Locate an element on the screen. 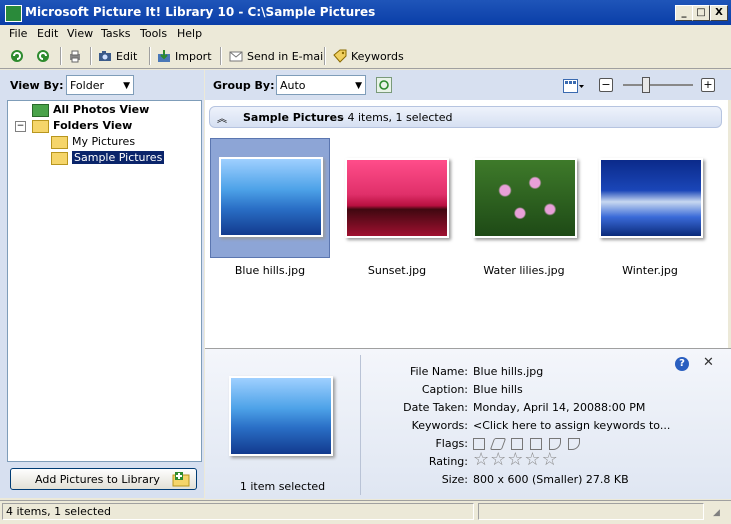 The image size is (731, 524). keywords-button: Keywords is located at coordinates (368, 56).